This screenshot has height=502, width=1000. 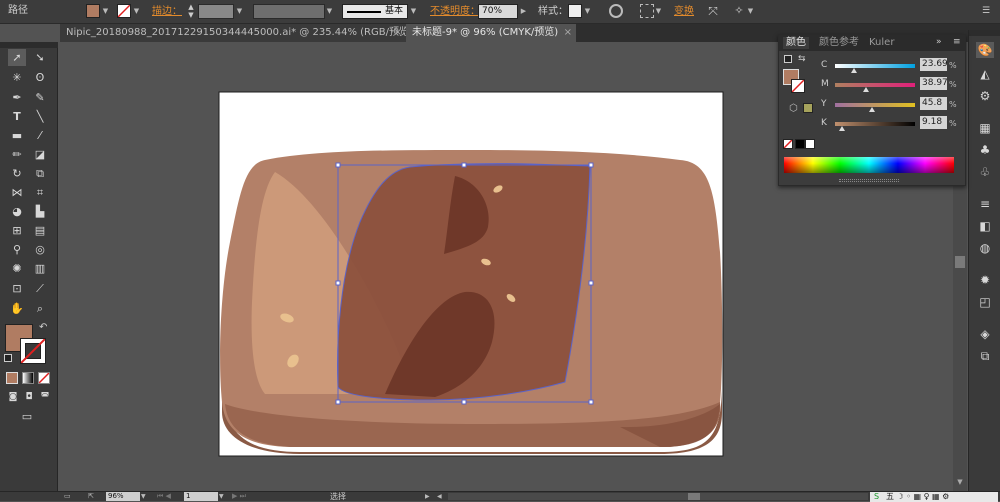 What do you see at coordinates (40, 308) in the screenshot?
I see `zoom-tool-icon: ⌕` at bounding box center [40, 308].